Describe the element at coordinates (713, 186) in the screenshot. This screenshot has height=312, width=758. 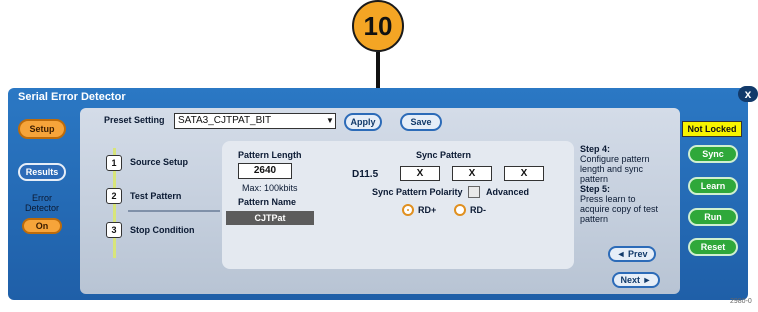
I see `learn-button: Learn` at that location.